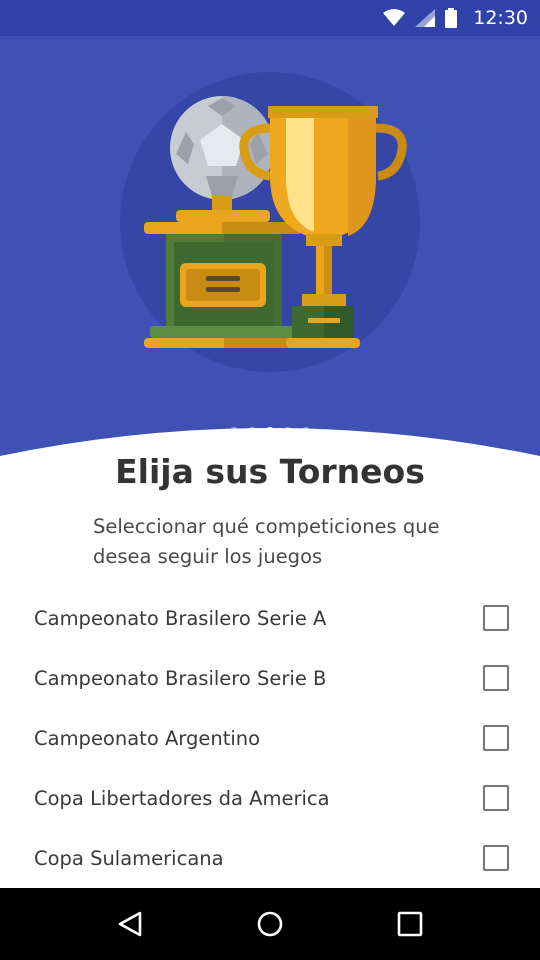  I want to click on wifi-icon, so click(394, 18).